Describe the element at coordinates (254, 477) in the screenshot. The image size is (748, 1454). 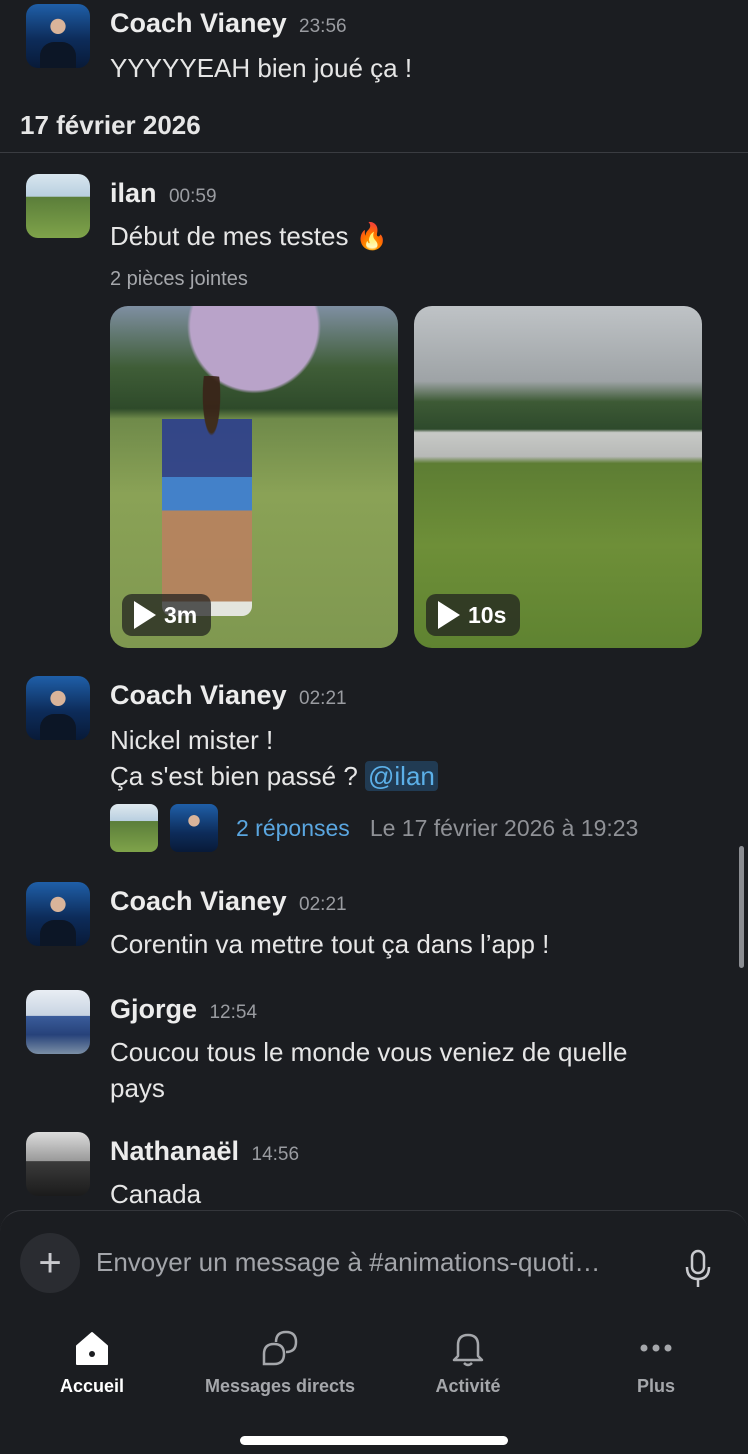
I see `video-thumbnail: 3m` at that location.